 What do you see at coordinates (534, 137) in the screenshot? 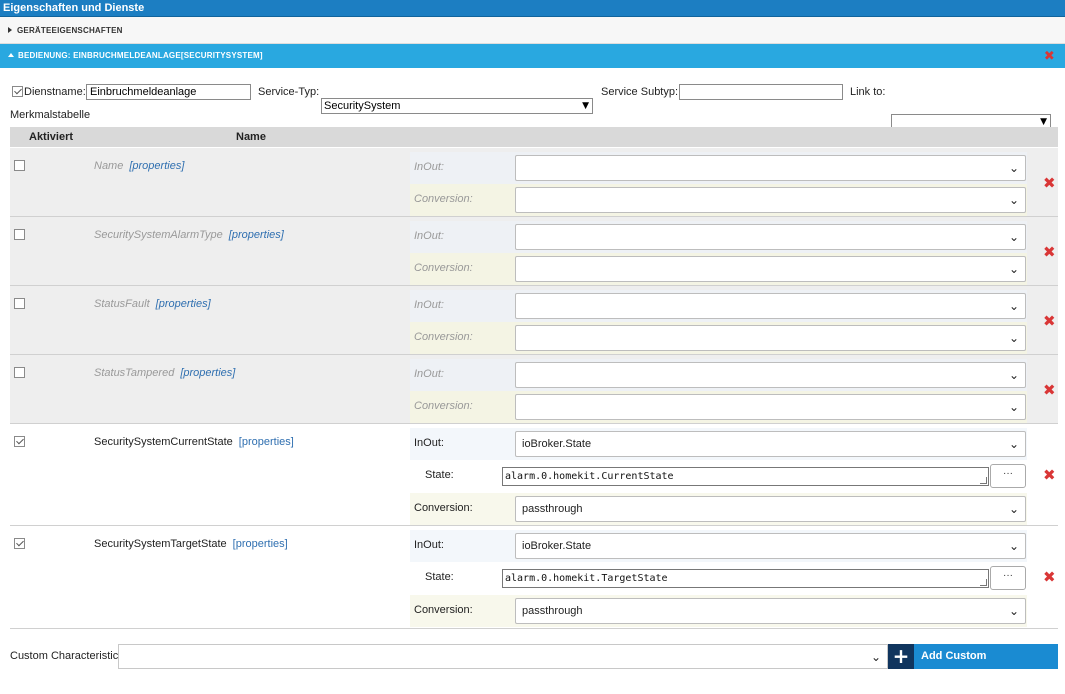
I see `table-header: Aktiviert Name` at bounding box center [534, 137].